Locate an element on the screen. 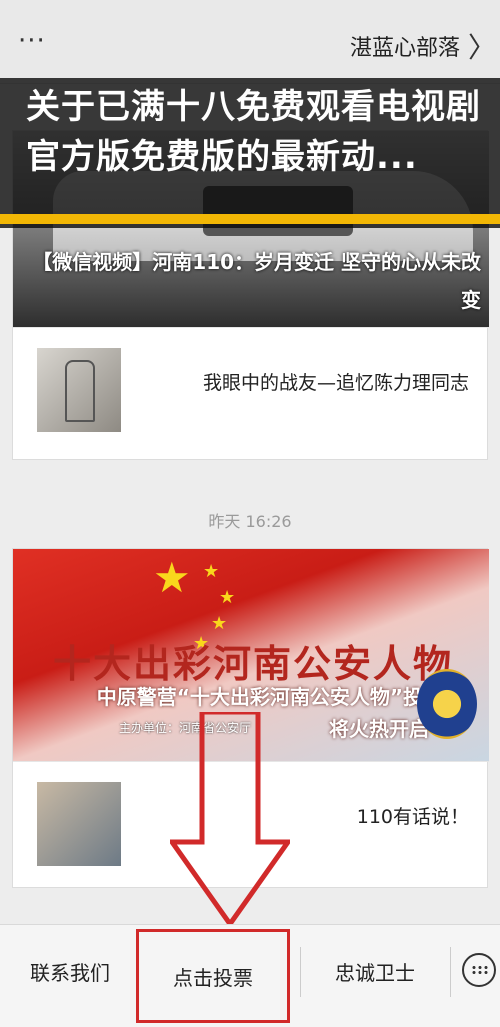 This screenshot has width=500, height=1027. menu-label: 忠诚卫士 is located at coordinates (375, 972).